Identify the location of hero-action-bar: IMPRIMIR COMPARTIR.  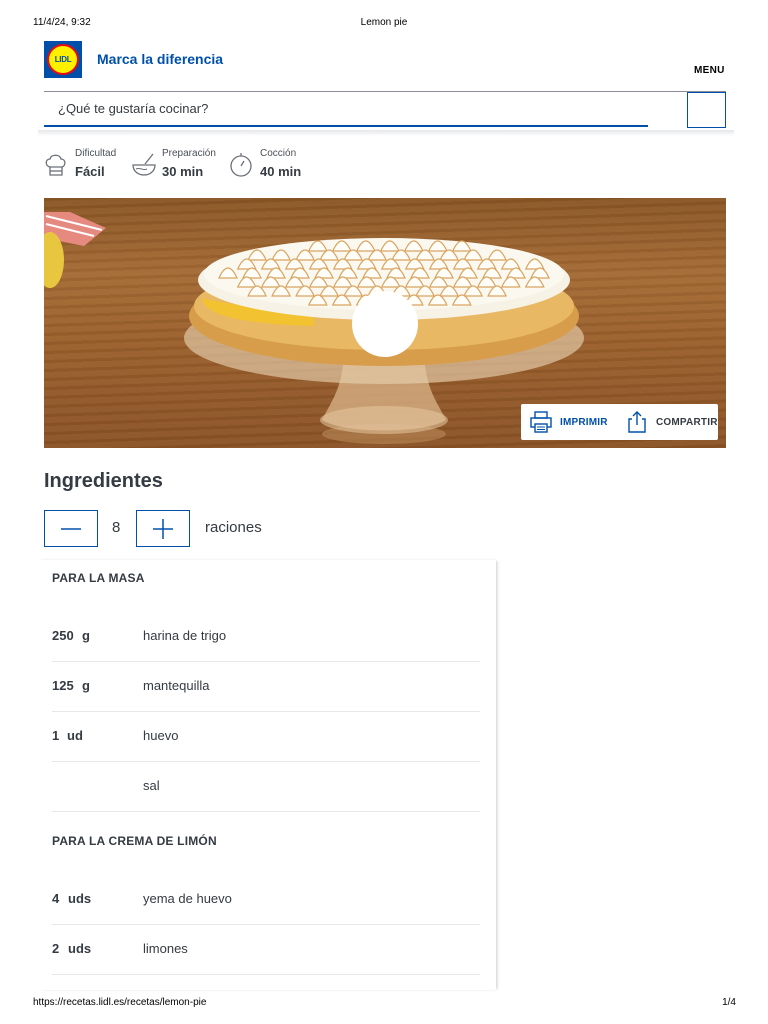
(619, 422).